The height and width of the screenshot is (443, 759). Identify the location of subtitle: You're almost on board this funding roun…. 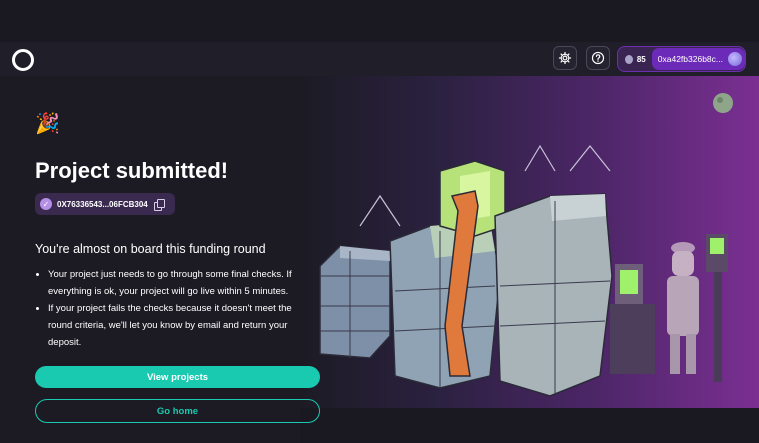
(150, 249).